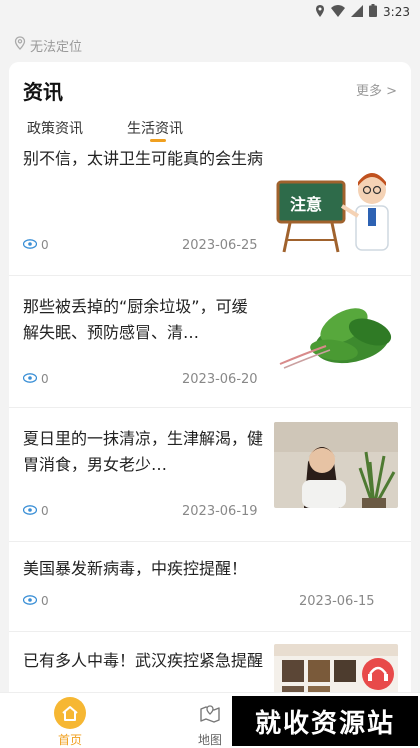 Image resolution: width=420 pixels, height=748 pixels. Describe the element at coordinates (209, 740) in the screenshot. I see `nav-map-label: 地图` at that location.